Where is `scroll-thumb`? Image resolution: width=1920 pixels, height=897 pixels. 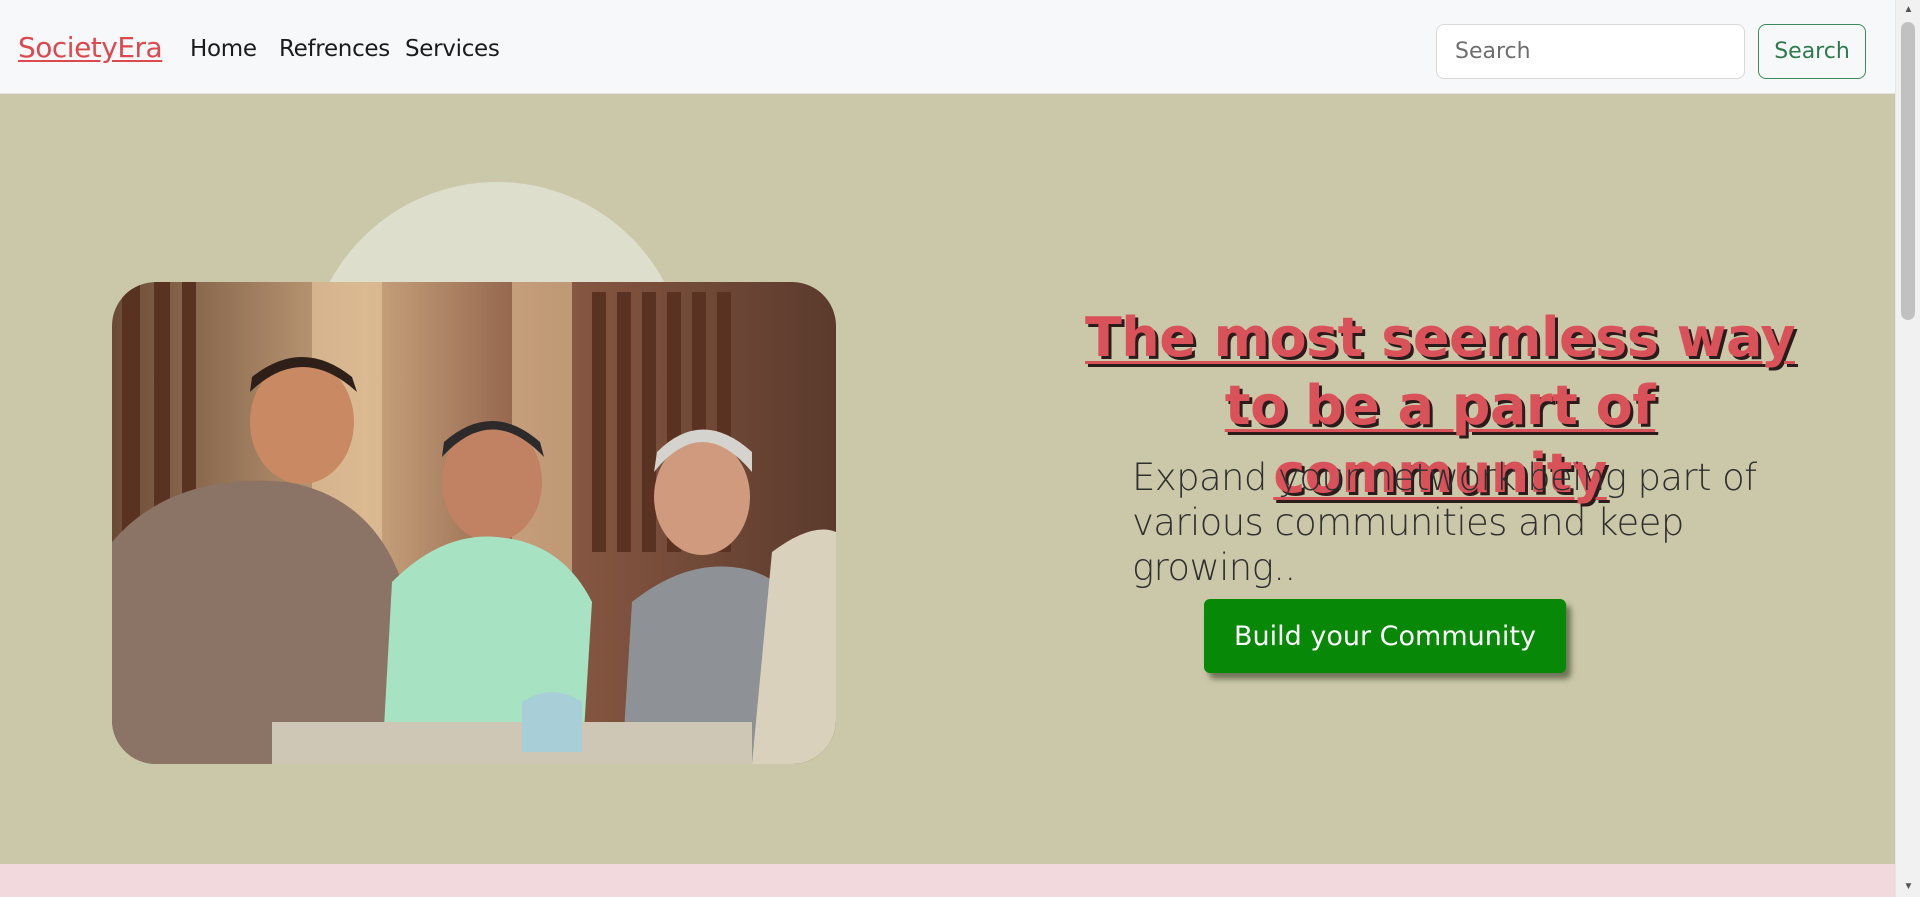
scroll-thumb is located at coordinates (1908, 171).